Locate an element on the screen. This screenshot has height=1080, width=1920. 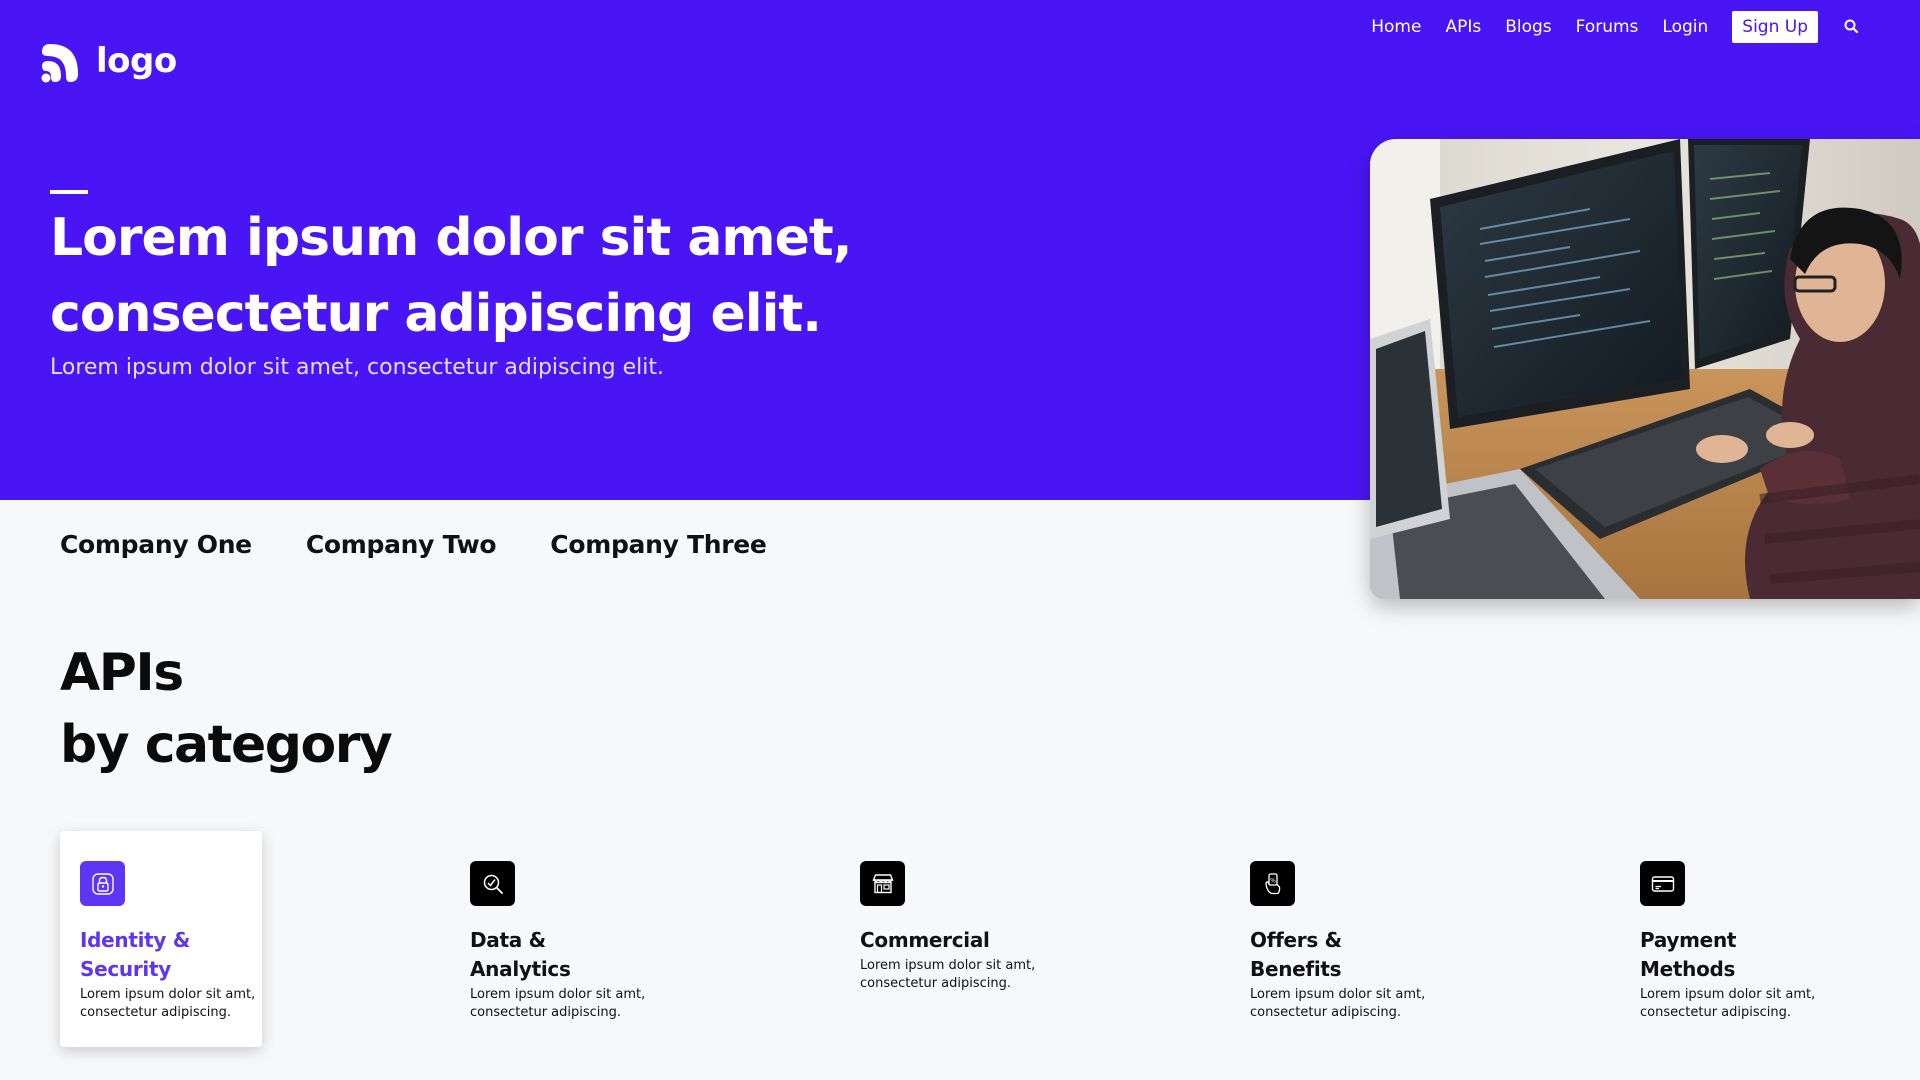
offer-hand-icon: % is located at coordinates (1272, 883).